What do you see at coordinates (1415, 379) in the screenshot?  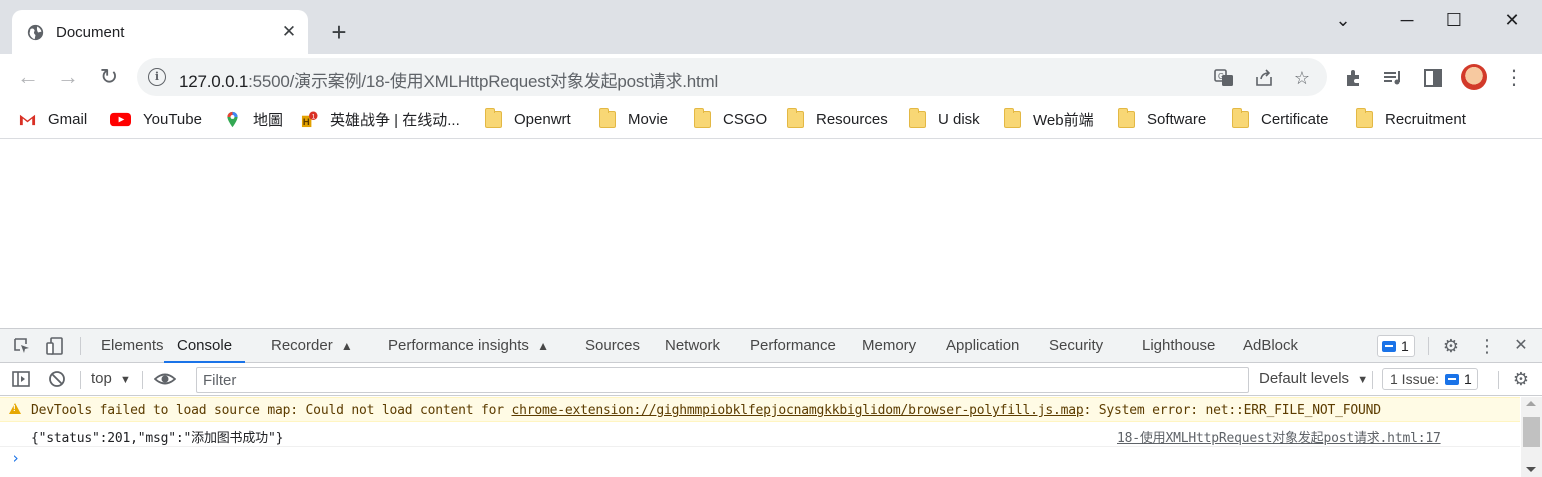 I see `issues-counter-label: 1 Issue:` at bounding box center [1415, 379].